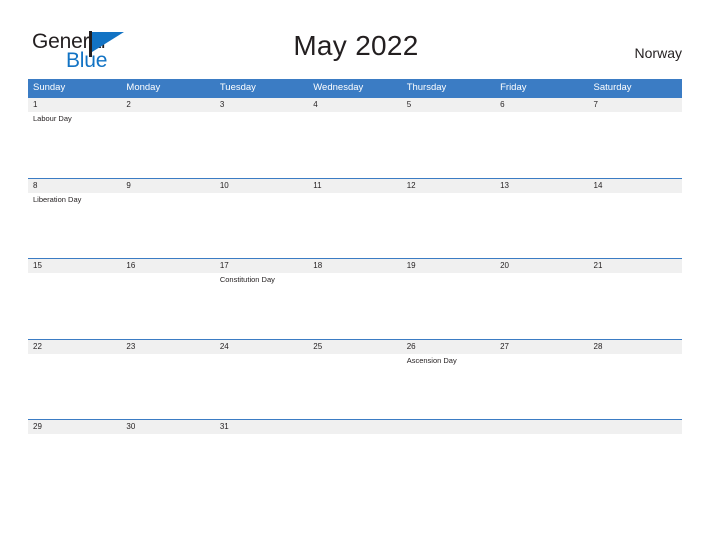 This screenshot has height=550, width=712. I want to click on day-number: 15, so click(74, 266).